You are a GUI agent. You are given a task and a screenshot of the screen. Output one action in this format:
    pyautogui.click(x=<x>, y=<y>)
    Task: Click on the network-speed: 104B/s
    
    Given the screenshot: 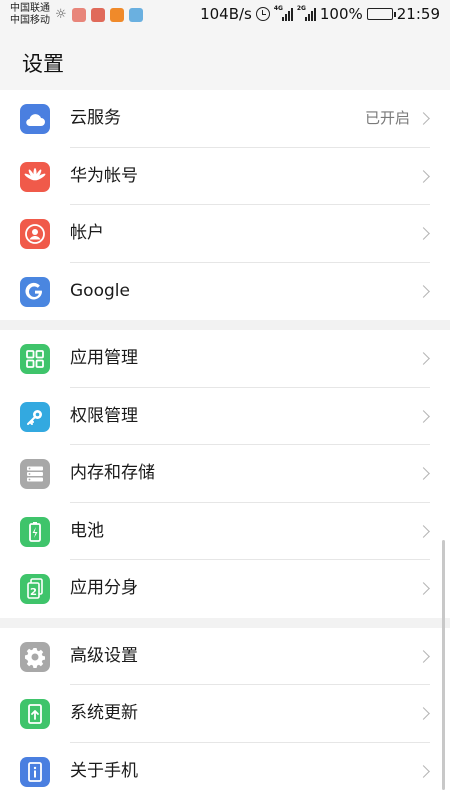 What is the action you would take?
    pyautogui.click(x=226, y=14)
    